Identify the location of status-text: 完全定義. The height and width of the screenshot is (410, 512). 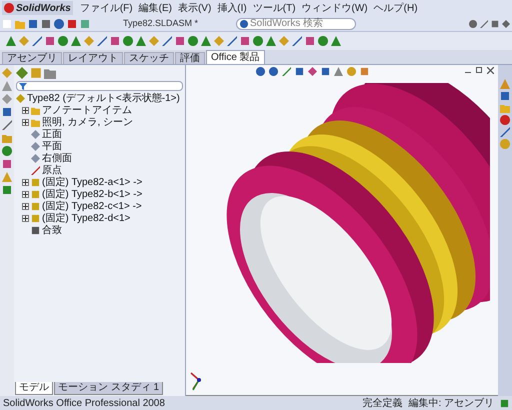
(382, 403).